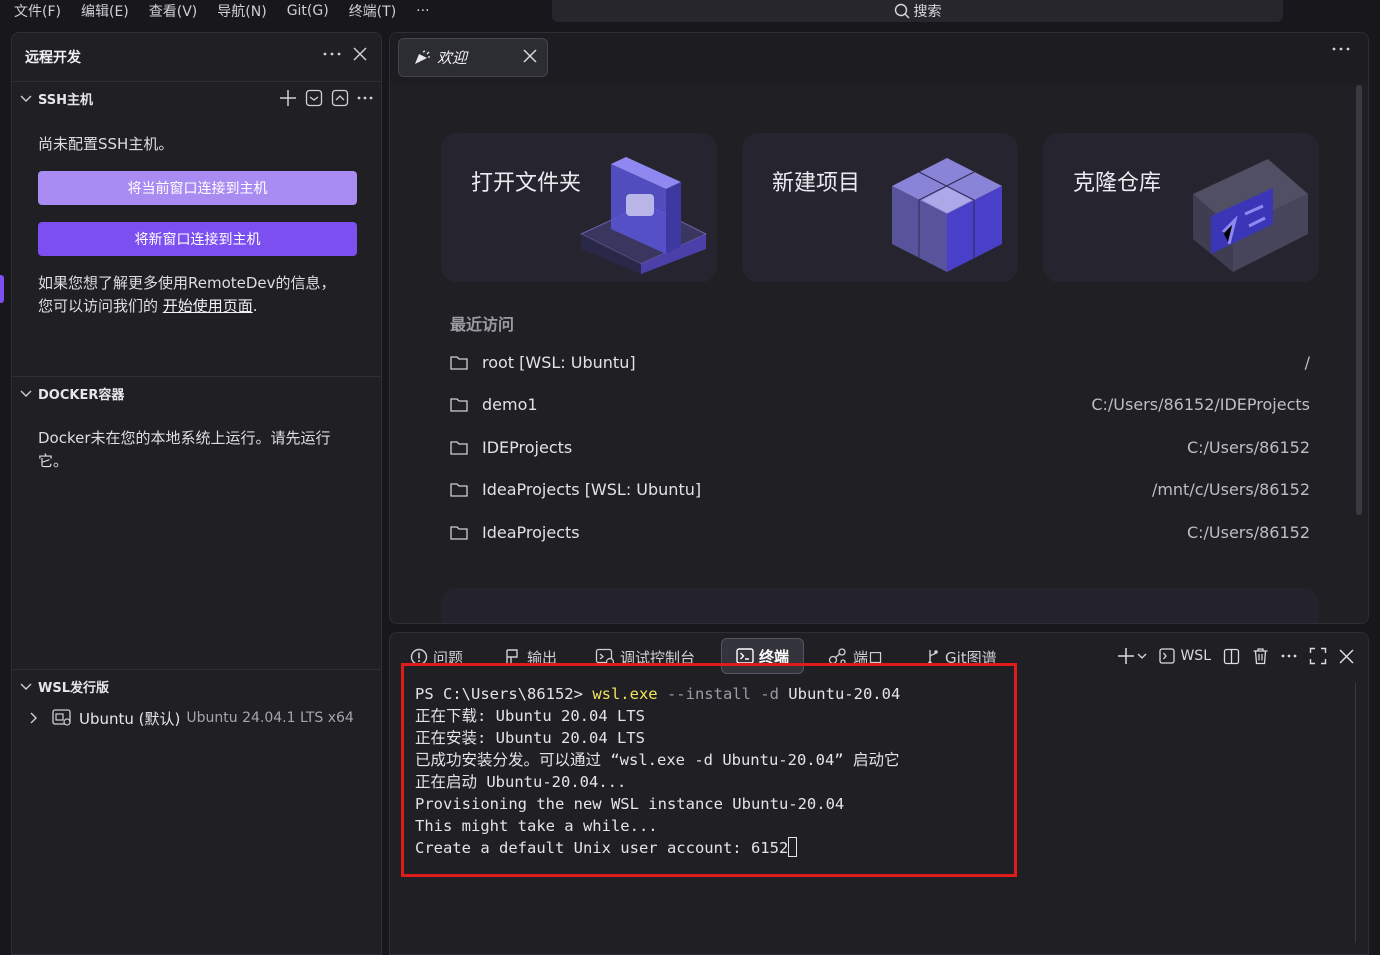 This screenshot has width=1380, height=955. I want to click on wsl-distro-detail: Ubuntu 24.04.1 LTS x64, so click(270, 718).